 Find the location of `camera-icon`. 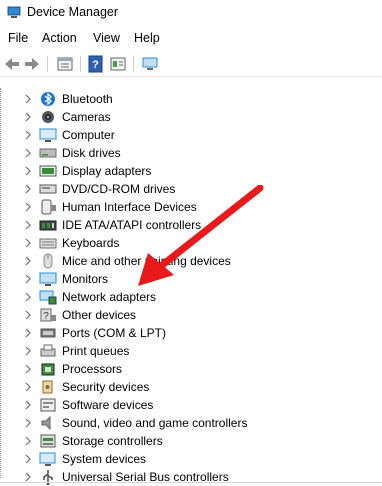

camera-icon is located at coordinates (48, 117).